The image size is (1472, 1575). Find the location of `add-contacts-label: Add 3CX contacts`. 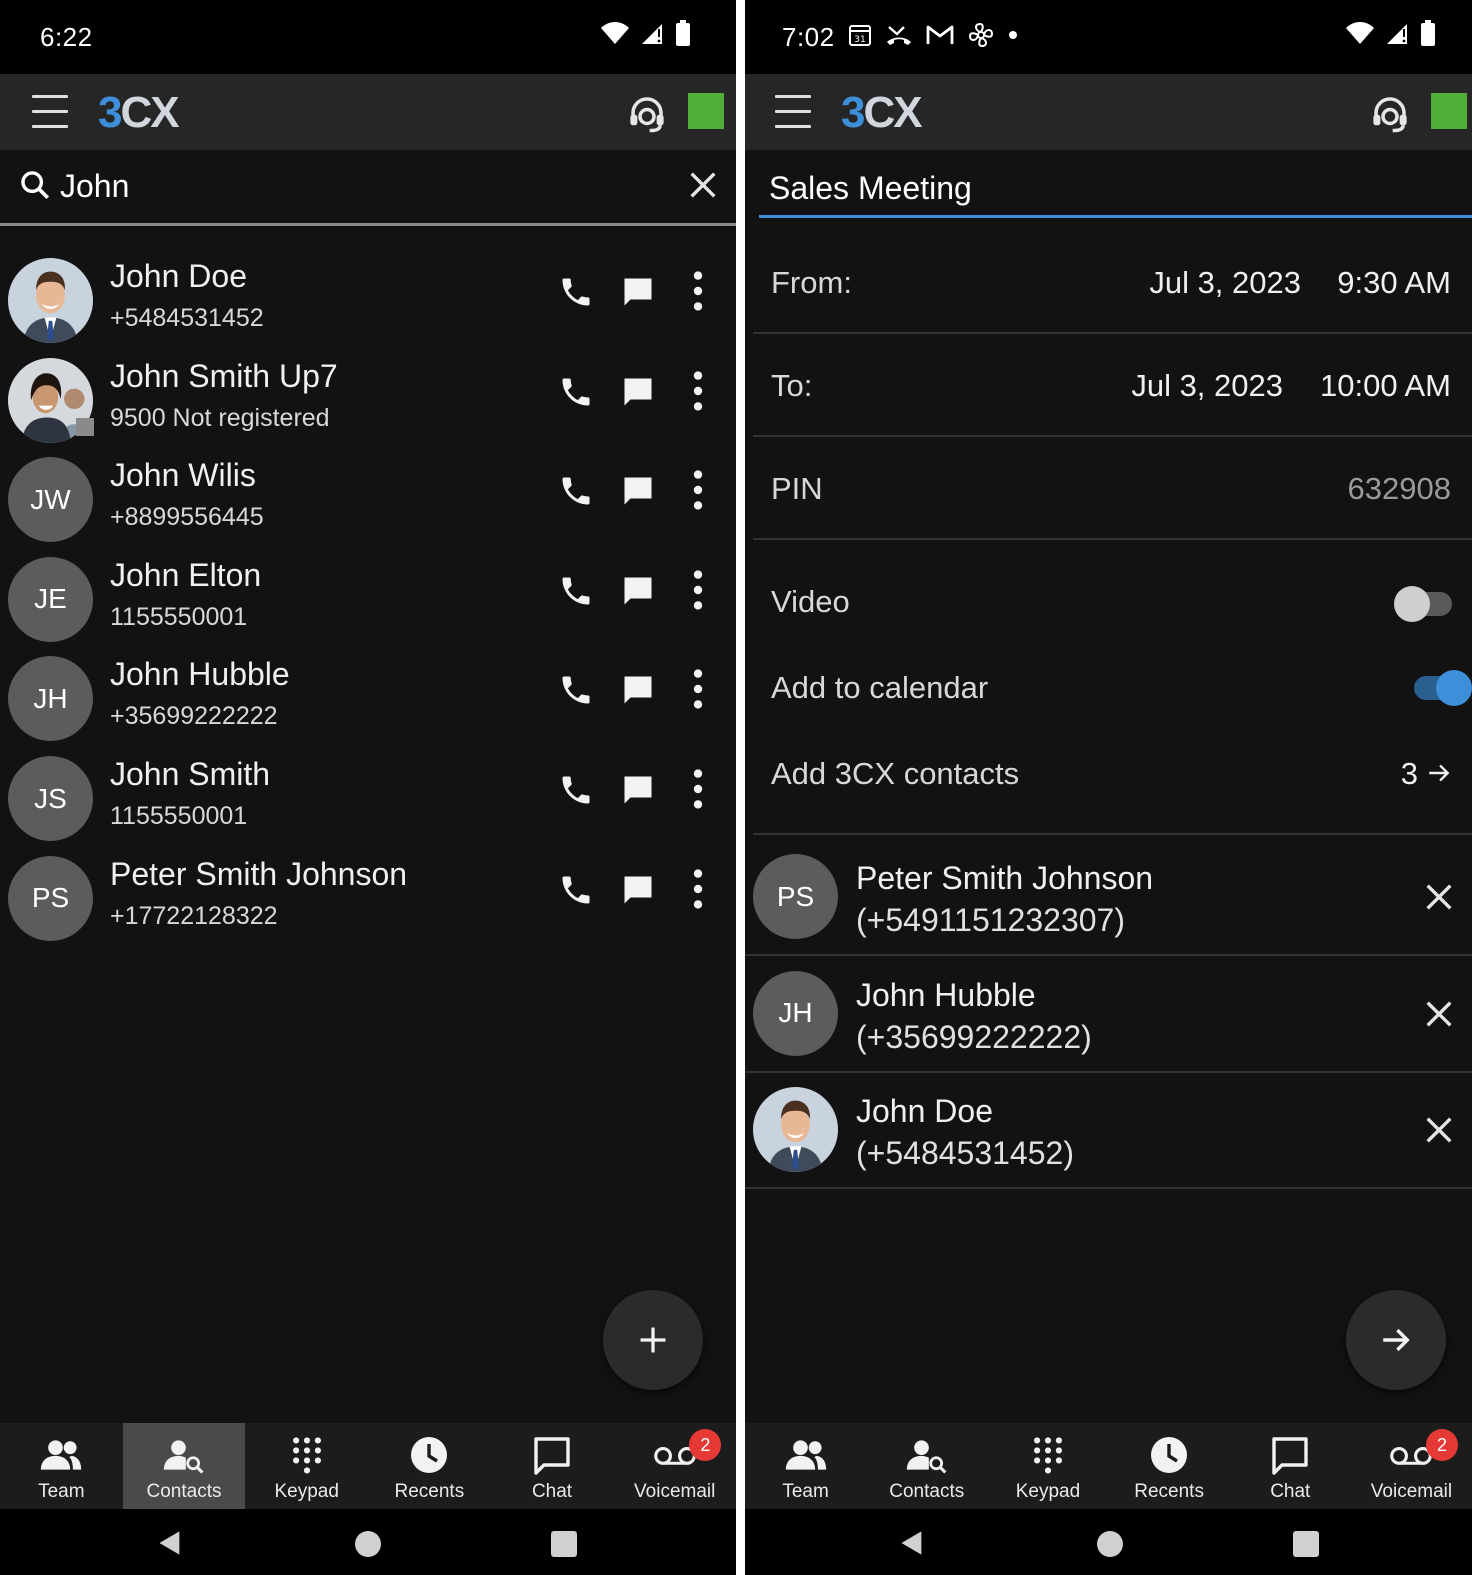

add-contacts-label: Add 3CX contacts is located at coordinates (895, 773).